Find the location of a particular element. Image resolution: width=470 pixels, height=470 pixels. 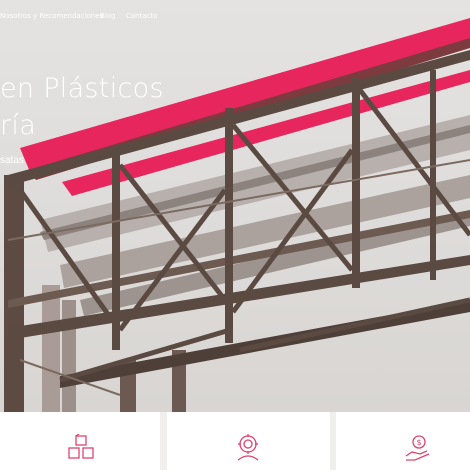

cubes-icon is located at coordinates (81, 446).